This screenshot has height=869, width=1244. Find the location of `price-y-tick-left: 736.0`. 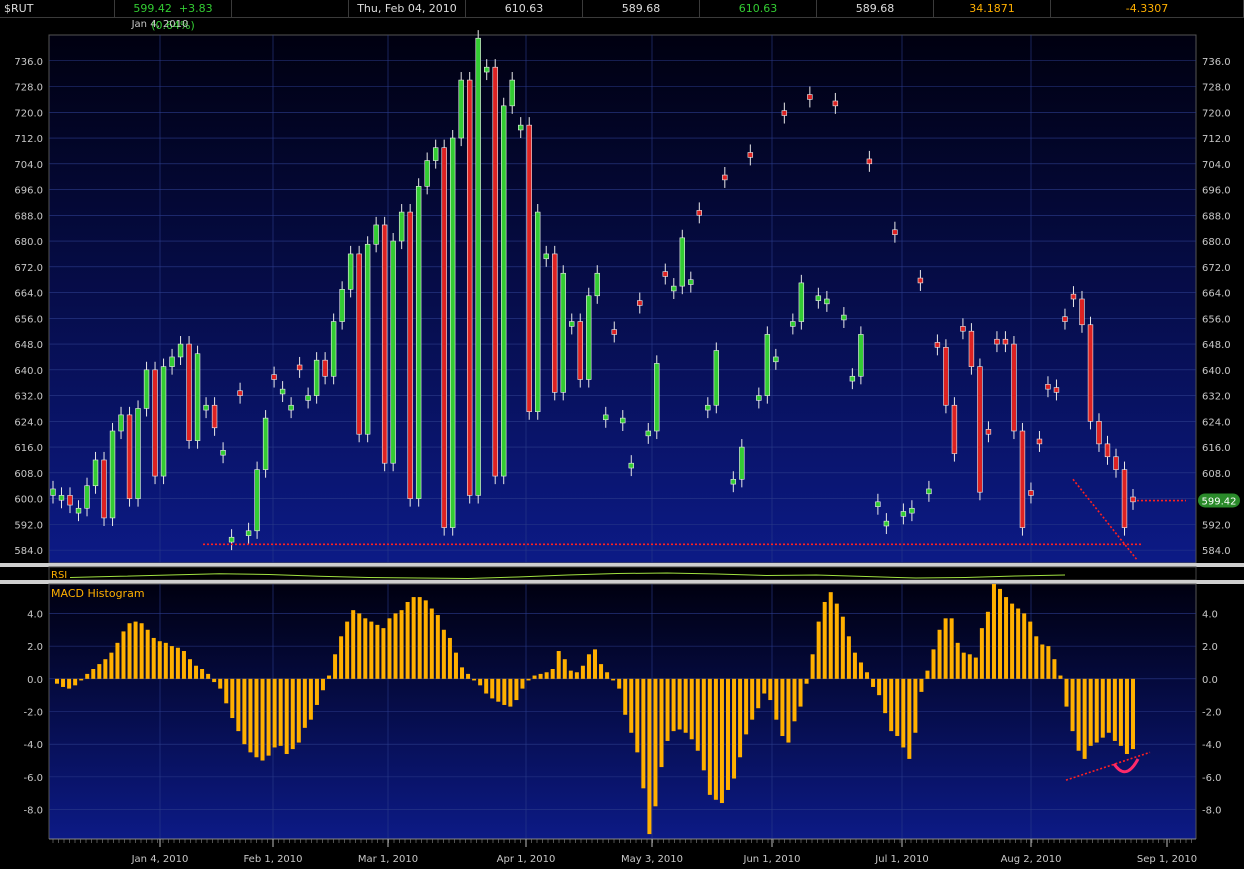

price-y-tick-left: 736.0 is located at coordinates (28, 62).